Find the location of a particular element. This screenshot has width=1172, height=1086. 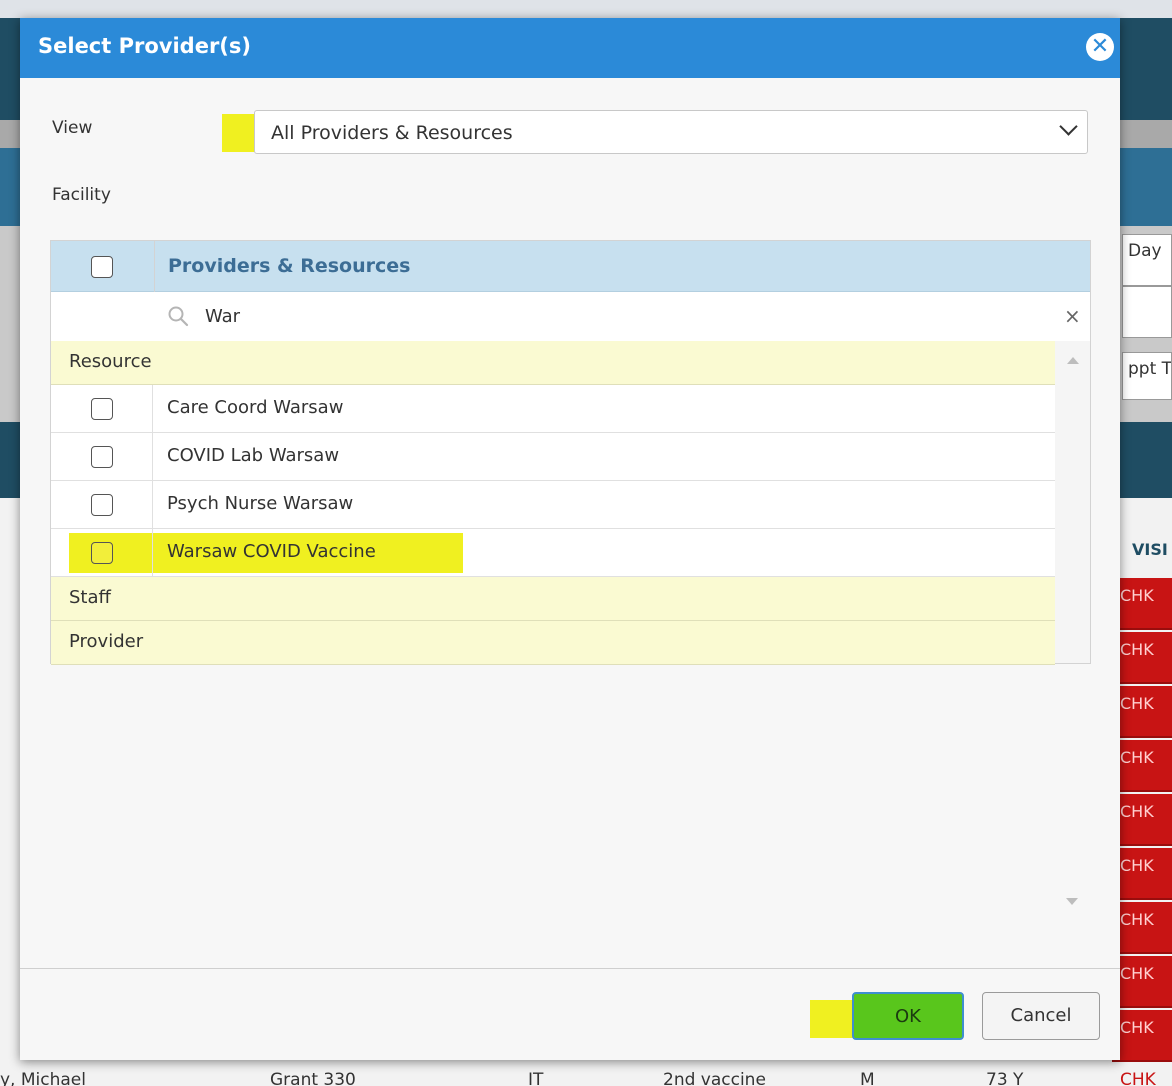

view-select-value: All Providers & Resources is located at coordinates (392, 133).